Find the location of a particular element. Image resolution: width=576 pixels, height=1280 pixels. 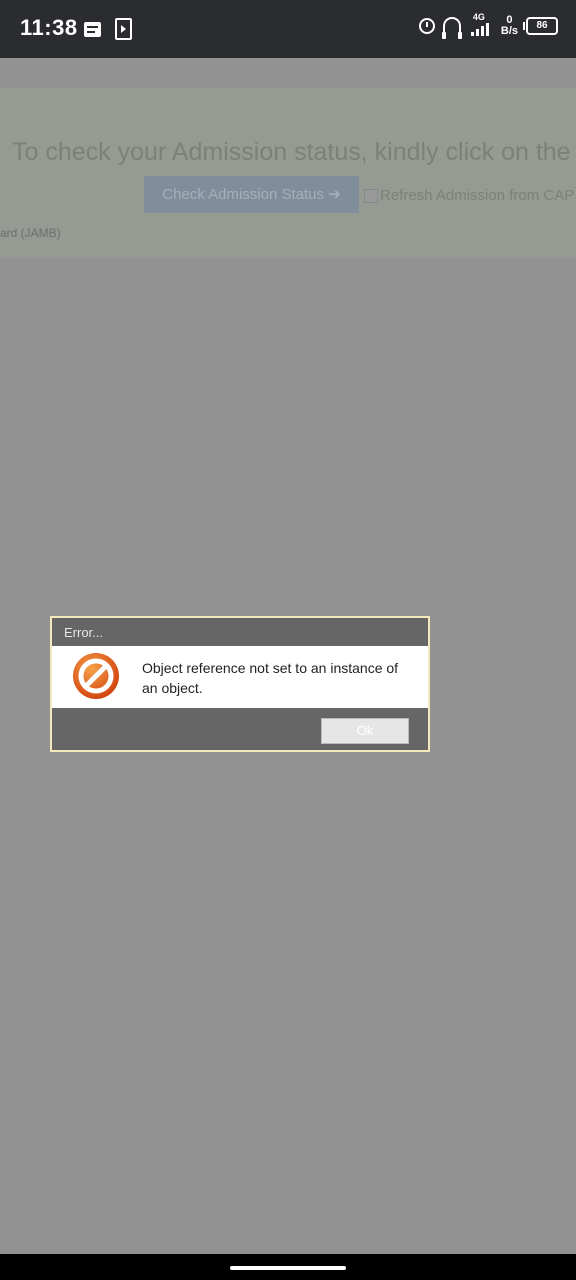

navigation-bar is located at coordinates (288, 1267).